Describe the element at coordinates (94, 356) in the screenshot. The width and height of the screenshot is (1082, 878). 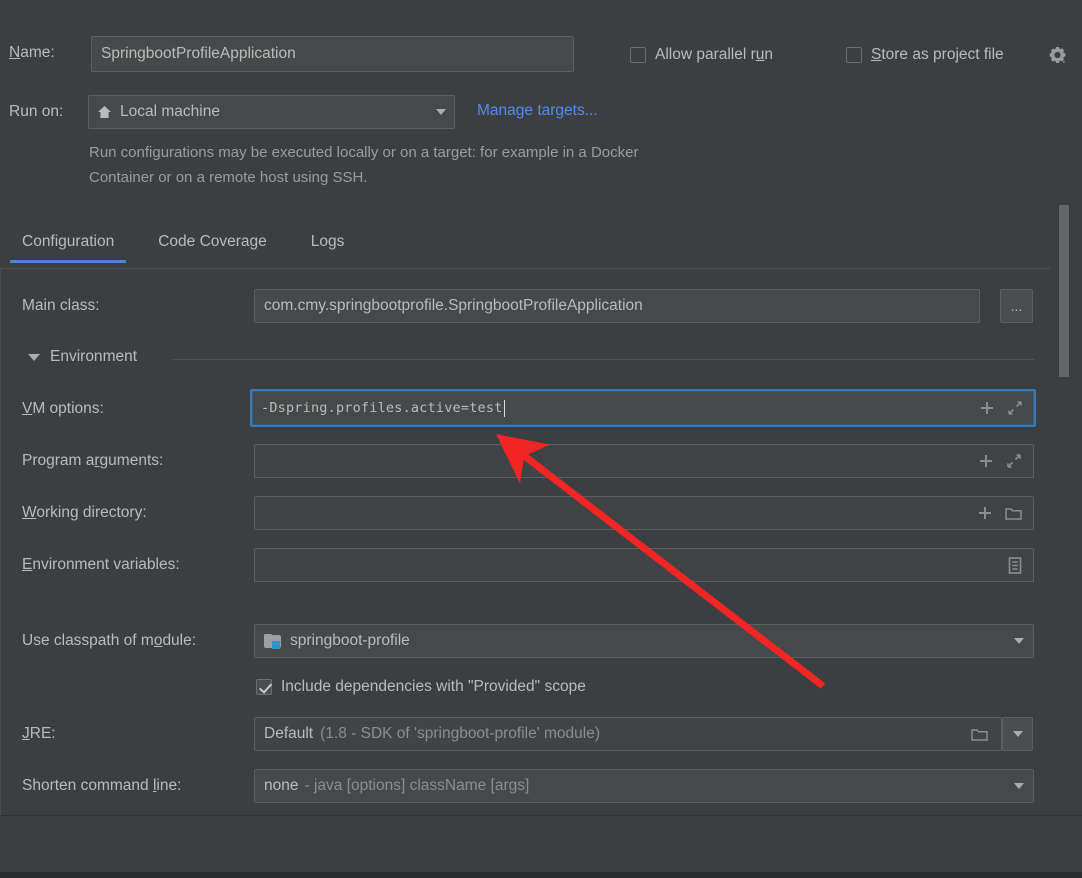
I see `environment-section-label: Environment` at that location.